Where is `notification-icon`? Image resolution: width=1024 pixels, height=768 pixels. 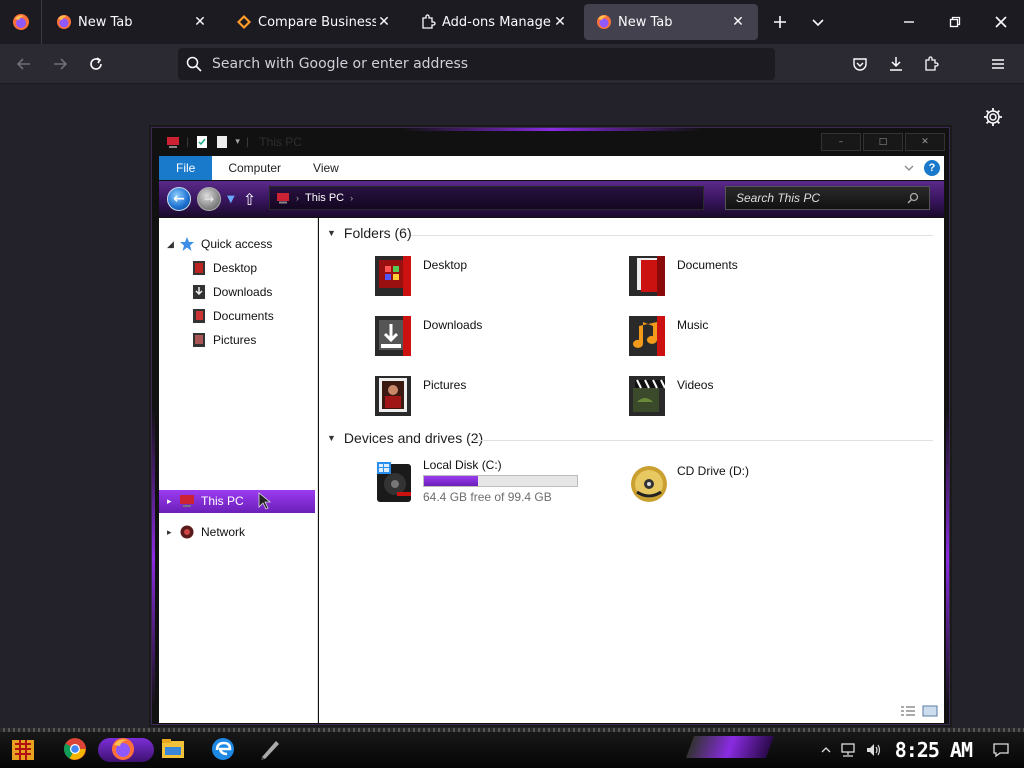 notification-icon is located at coordinates (1001, 750).